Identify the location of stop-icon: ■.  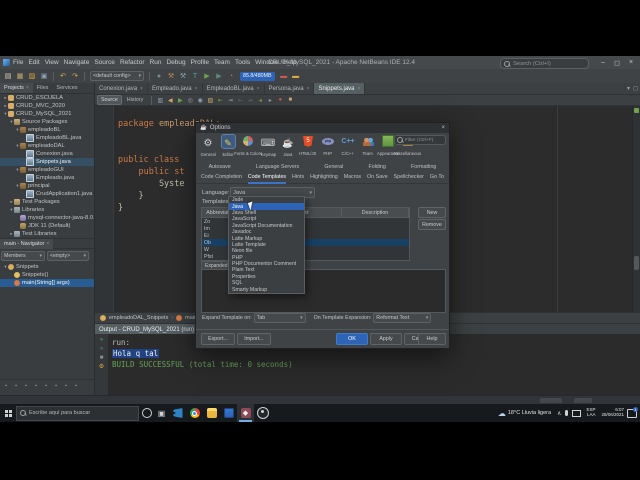
(102, 358).